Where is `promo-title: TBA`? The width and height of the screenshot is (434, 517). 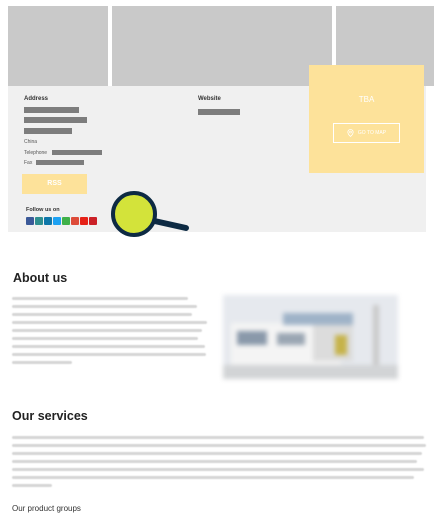 promo-title: TBA is located at coordinates (366, 99).